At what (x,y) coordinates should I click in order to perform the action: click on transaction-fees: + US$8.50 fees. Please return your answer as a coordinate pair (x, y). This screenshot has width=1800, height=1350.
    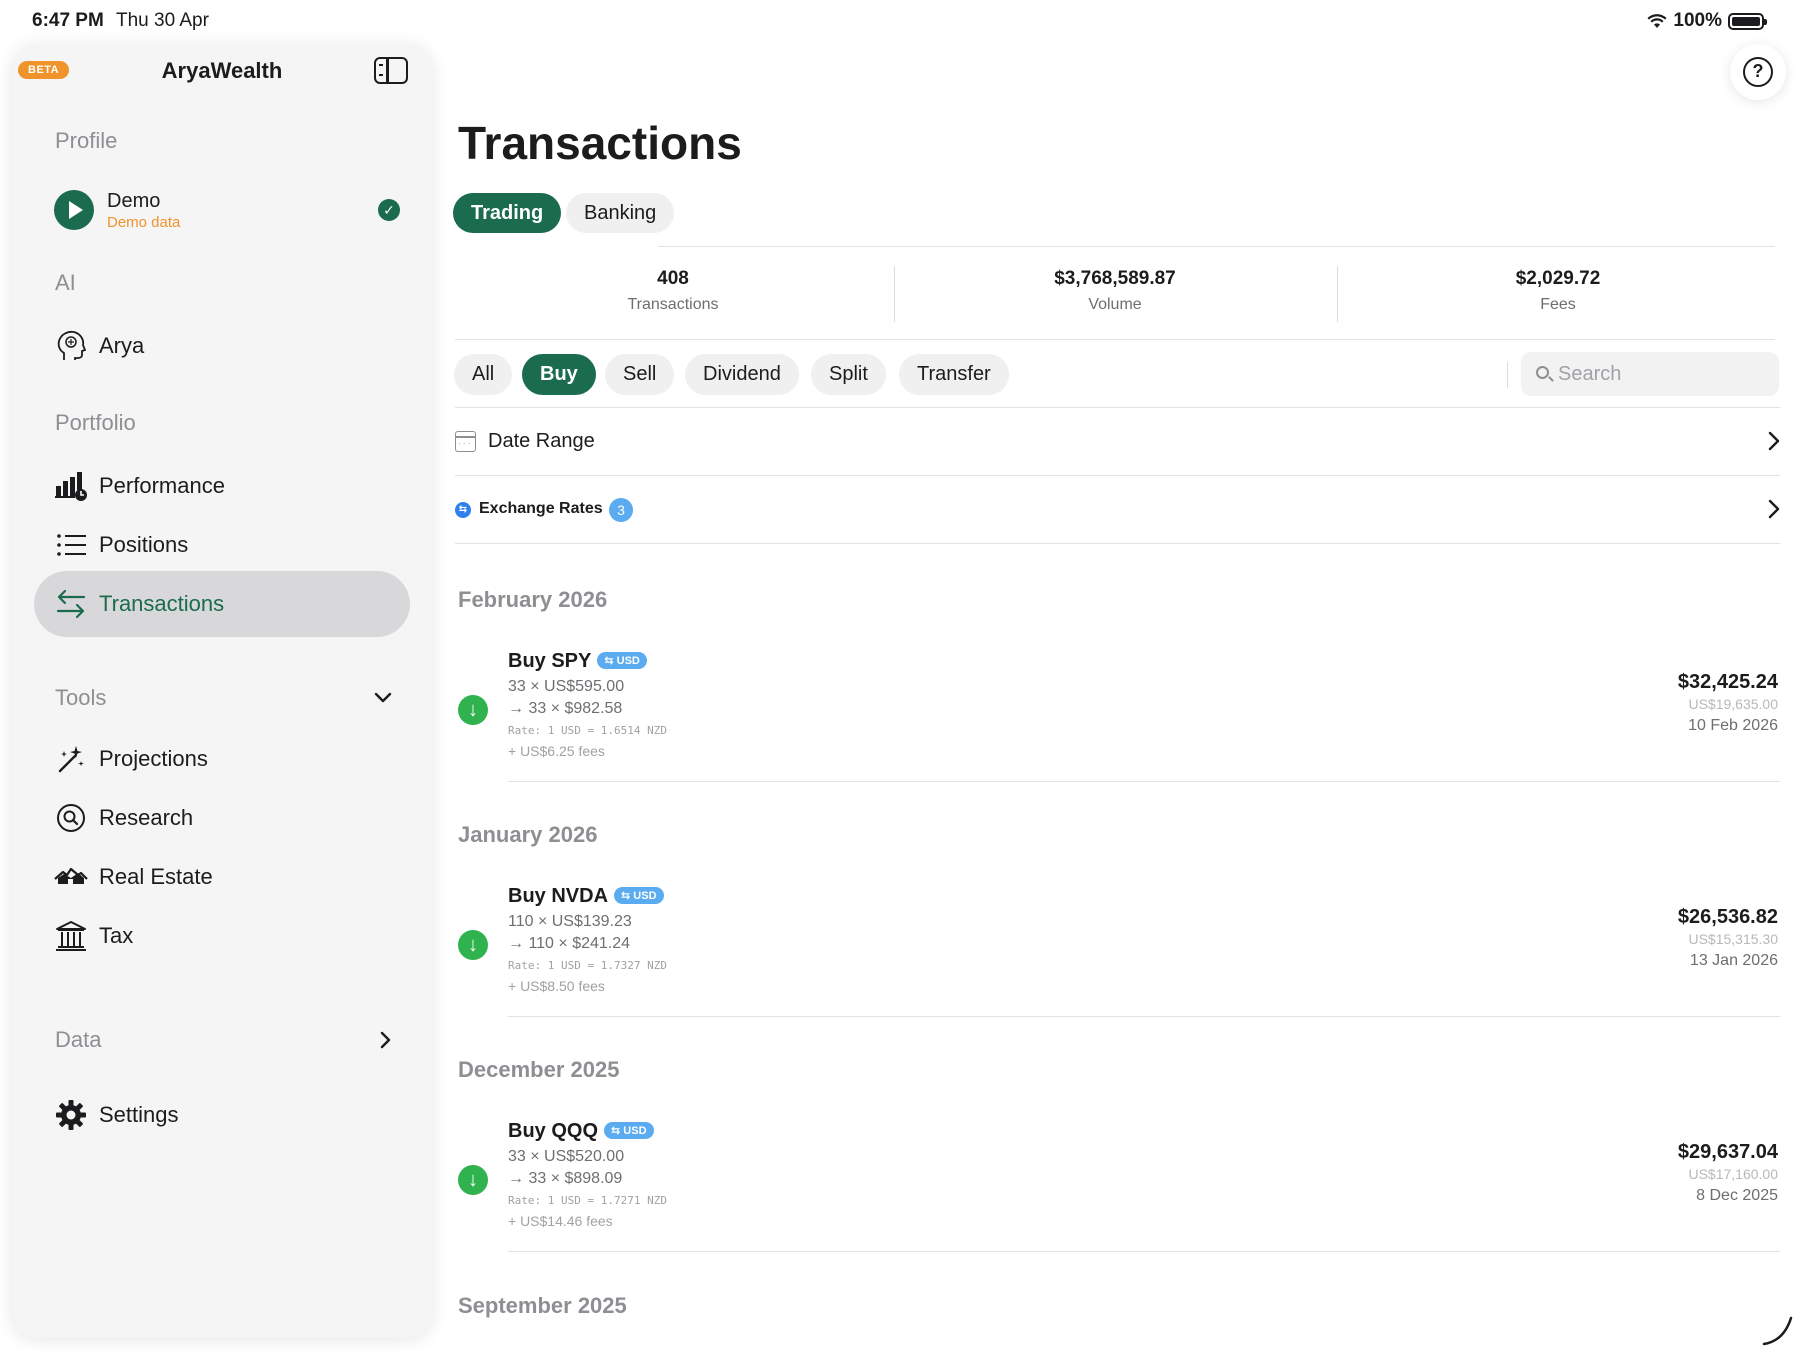
    Looking at the image, I should click on (556, 986).